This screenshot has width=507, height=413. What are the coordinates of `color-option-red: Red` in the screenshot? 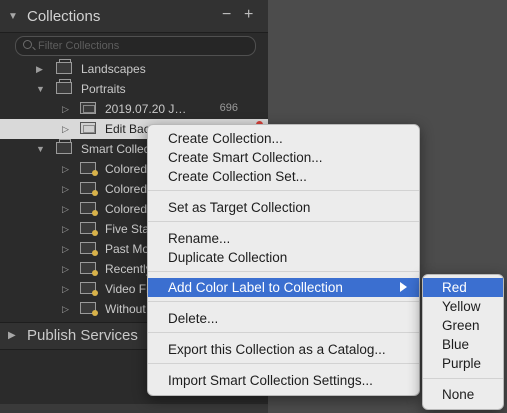 It's located at (463, 287).